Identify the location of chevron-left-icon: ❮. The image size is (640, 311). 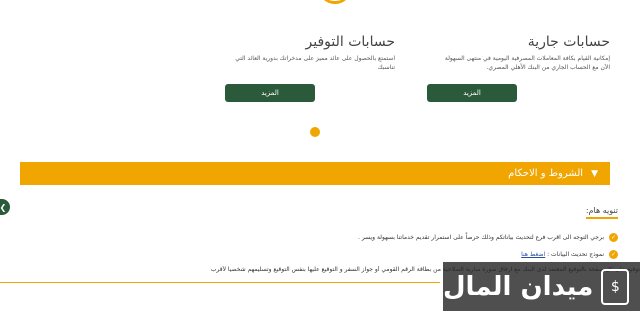
(3, 207).